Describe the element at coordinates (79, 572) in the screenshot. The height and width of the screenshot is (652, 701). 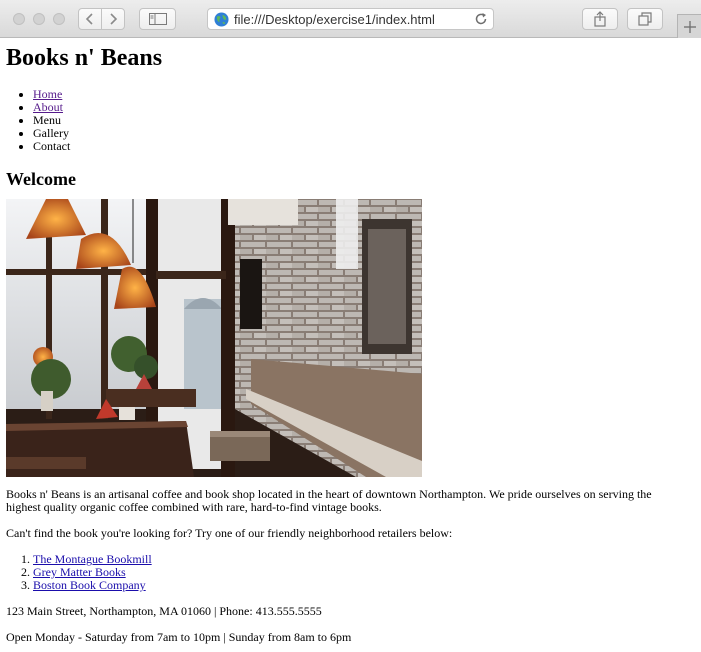
I see `retailer-link-grey-matter: Grey Matter Books` at that location.